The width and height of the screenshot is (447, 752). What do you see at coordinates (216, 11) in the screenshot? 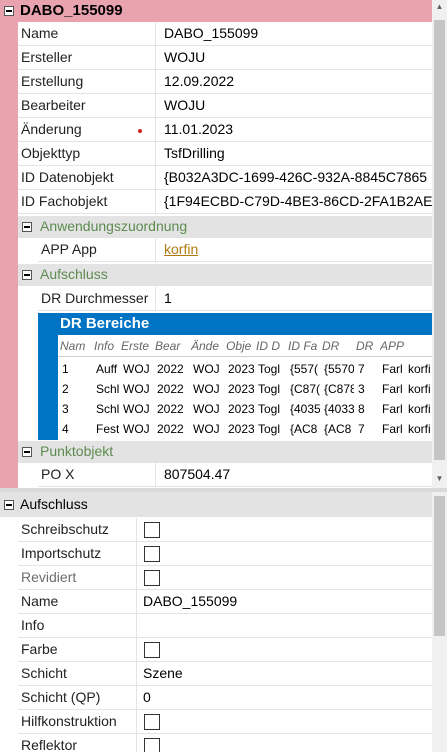
I see `object-header: DABO_155099` at bounding box center [216, 11].